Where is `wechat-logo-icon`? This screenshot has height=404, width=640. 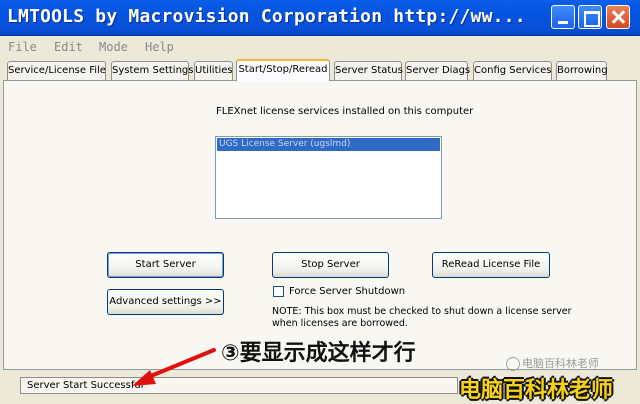
wechat-logo-icon is located at coordinates (513, 364).